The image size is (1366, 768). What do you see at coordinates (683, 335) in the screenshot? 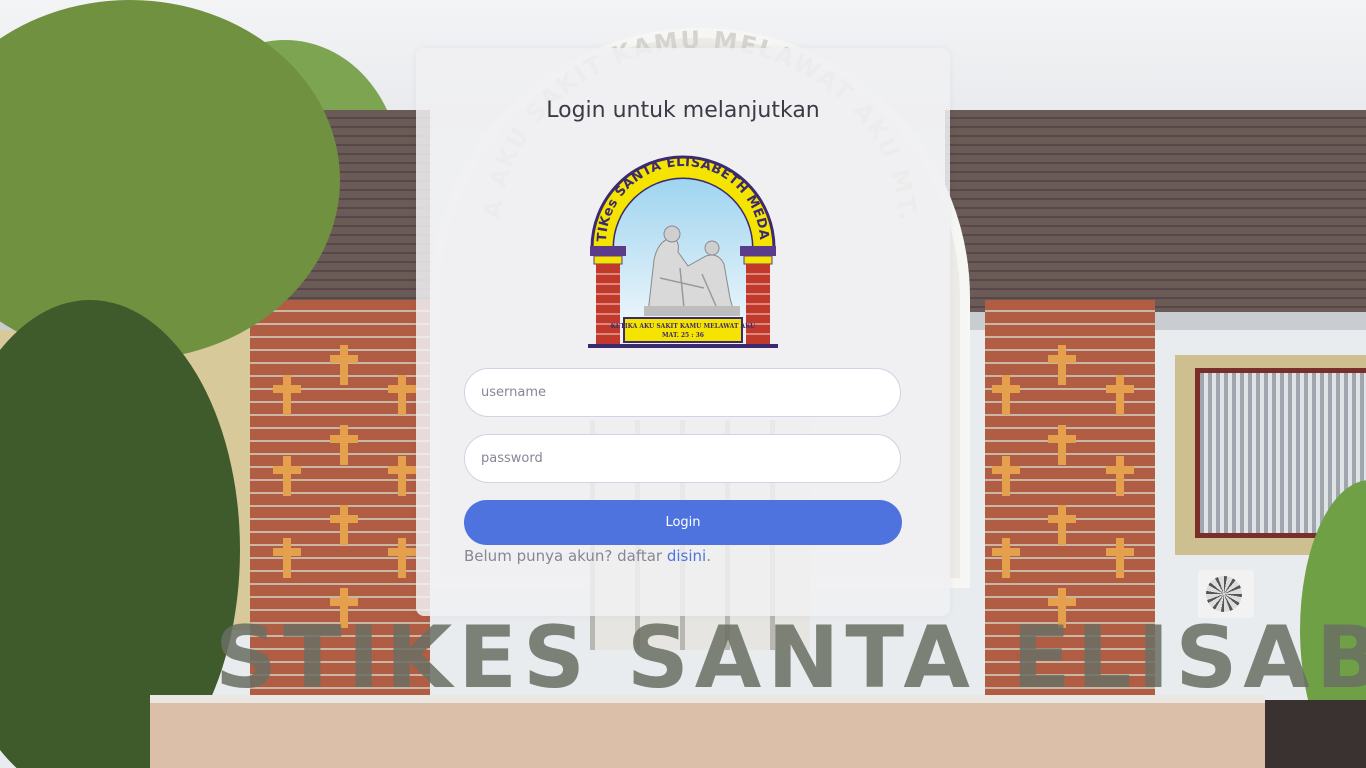
I see `logo-plaque-line2: MAT. 25 : 36` at bounding box center [683, 335].